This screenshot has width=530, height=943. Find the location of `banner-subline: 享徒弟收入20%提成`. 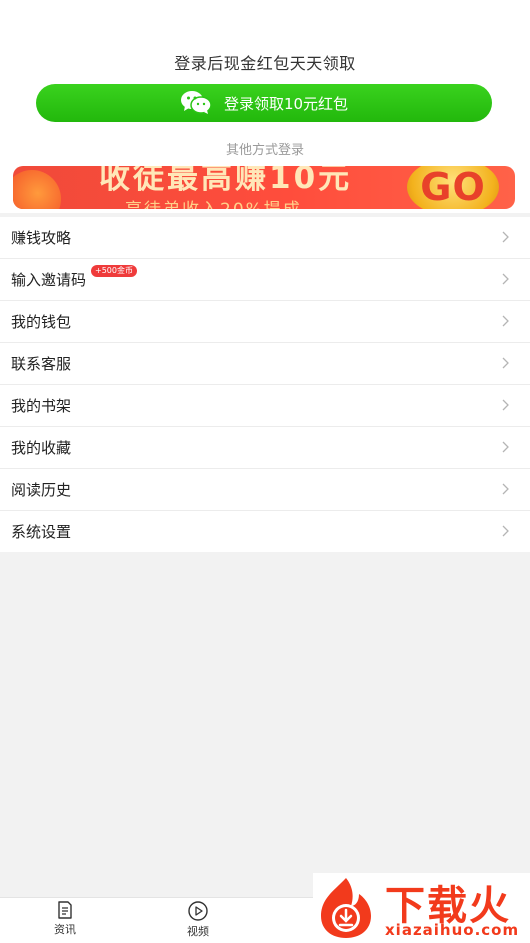

banner-subline: 享徒弟收入20%提成 is located at coordinates (213, 202).